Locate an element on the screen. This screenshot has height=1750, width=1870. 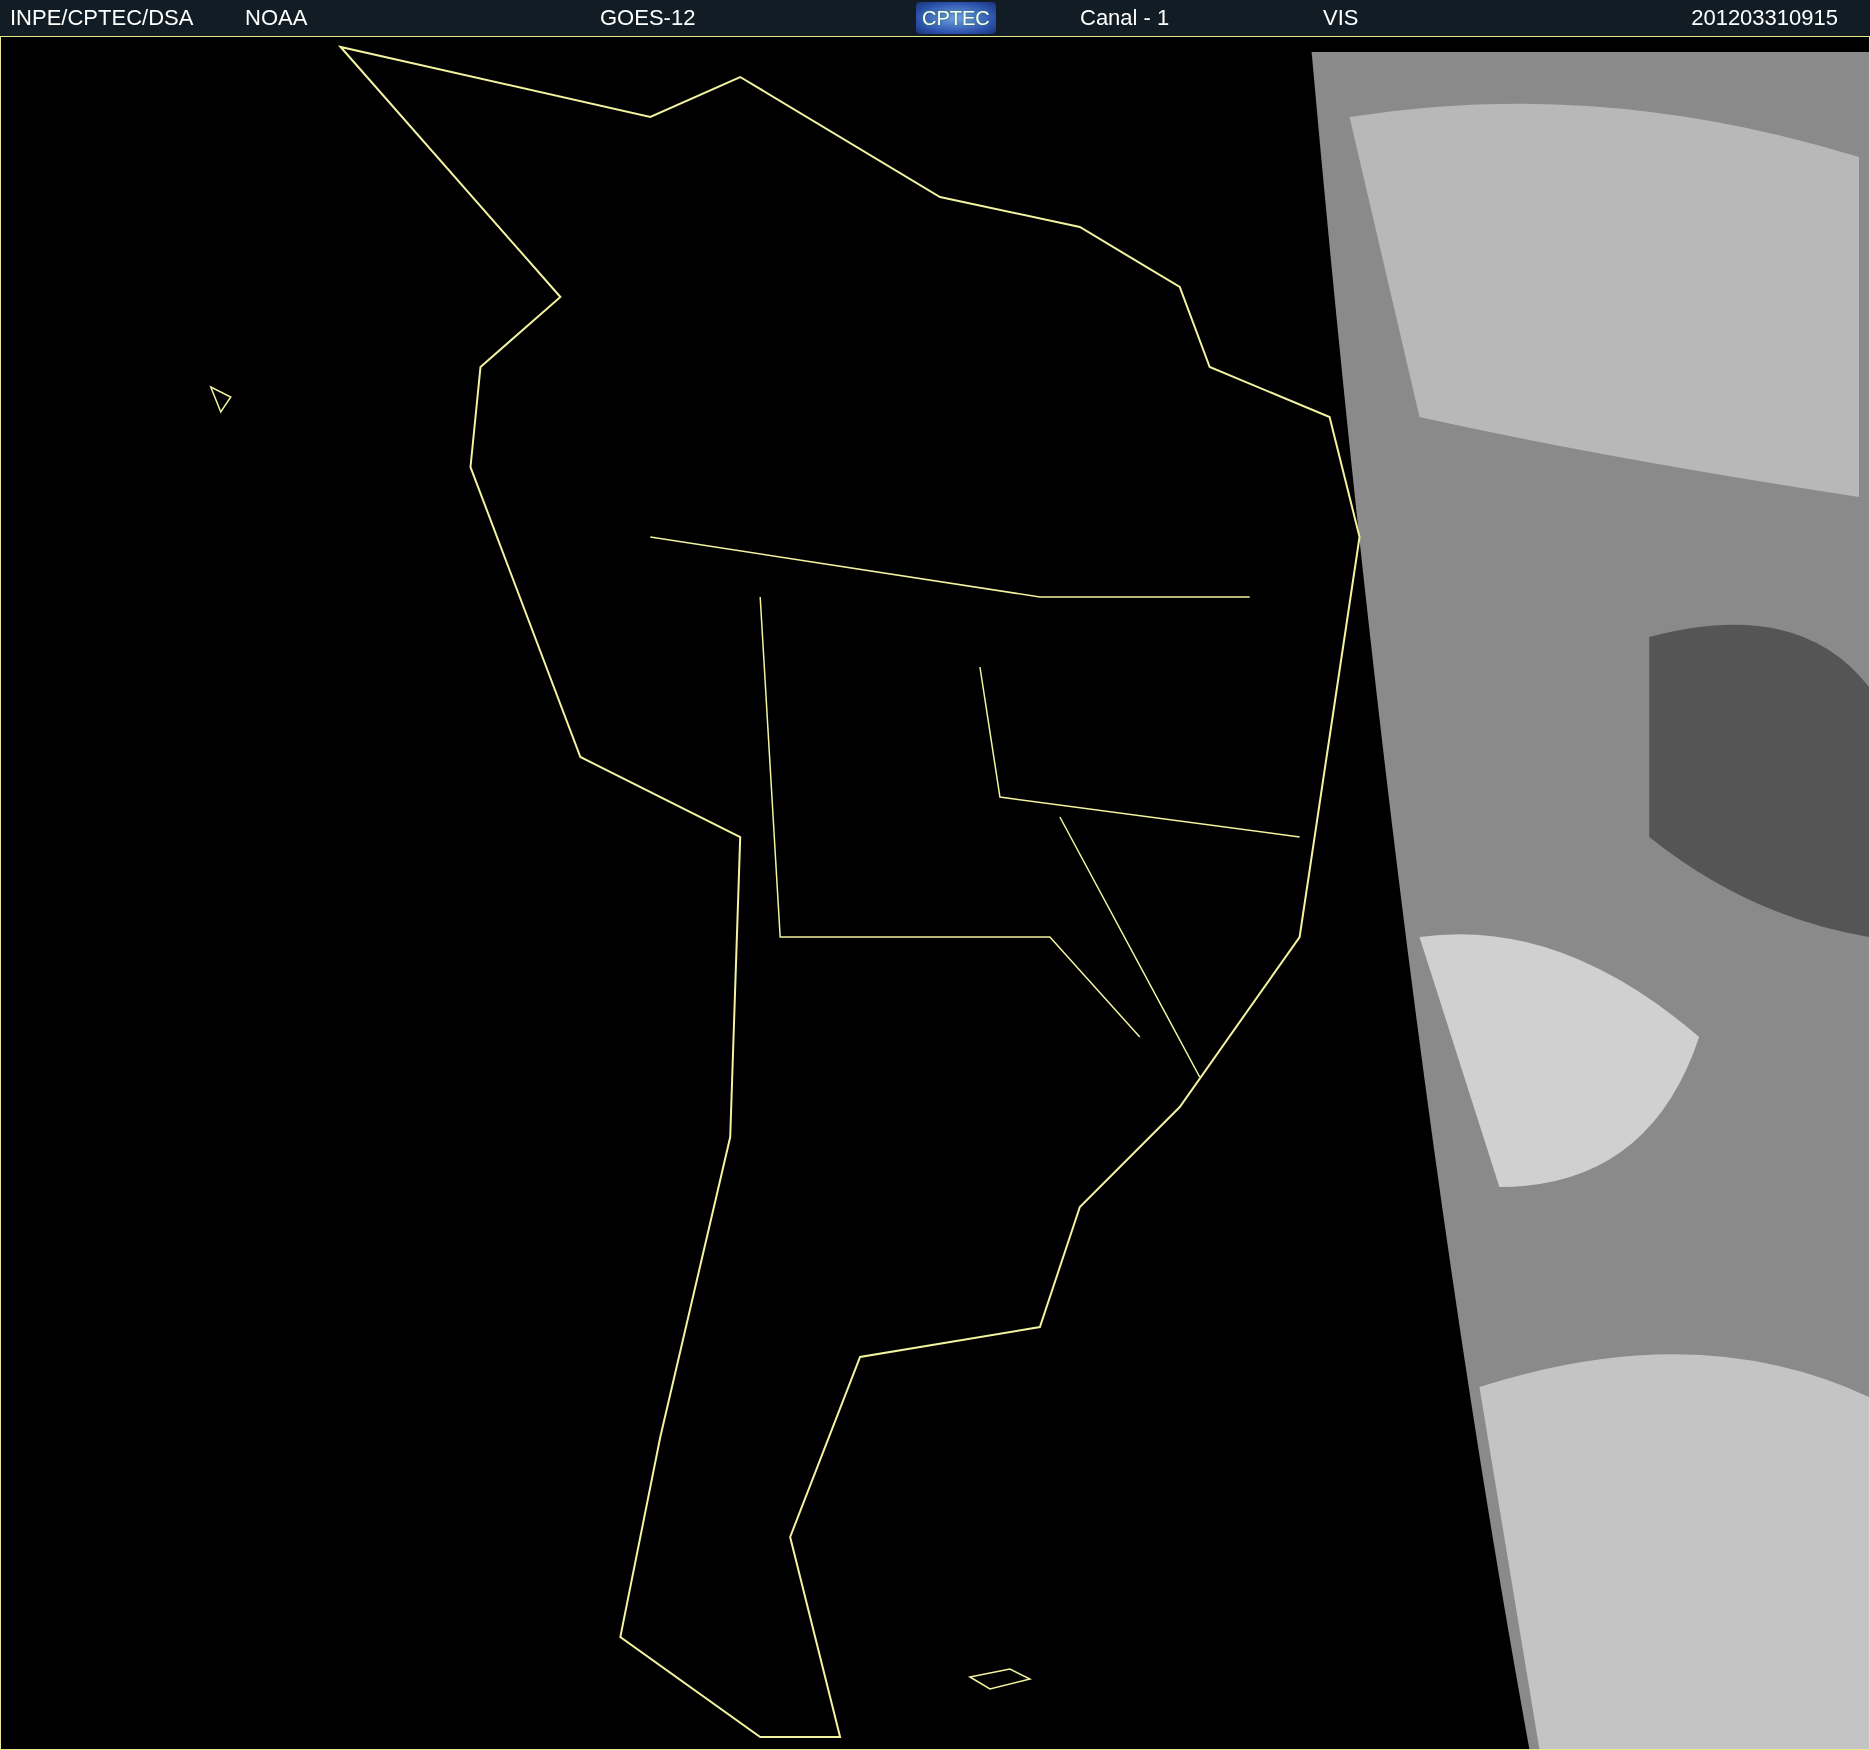
logo: CPTEC is located at coordinates (956, 18).